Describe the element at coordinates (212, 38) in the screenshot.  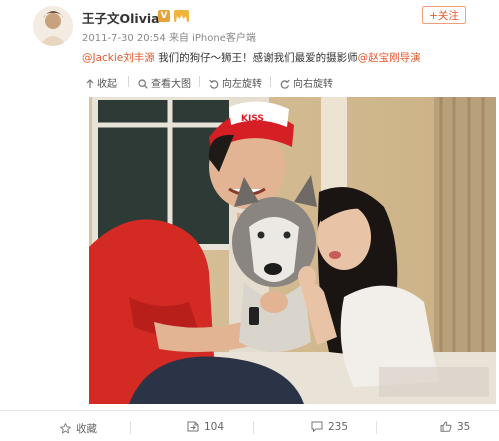
I see `post-source: 来自 iPhone客户端` at that location.